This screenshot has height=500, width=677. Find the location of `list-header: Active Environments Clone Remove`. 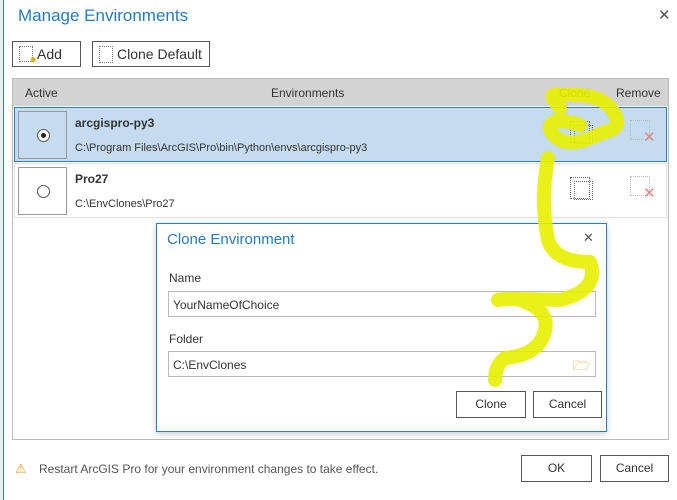

list-header: Active Environments Clone Remove is located at coordinates (340, 92).